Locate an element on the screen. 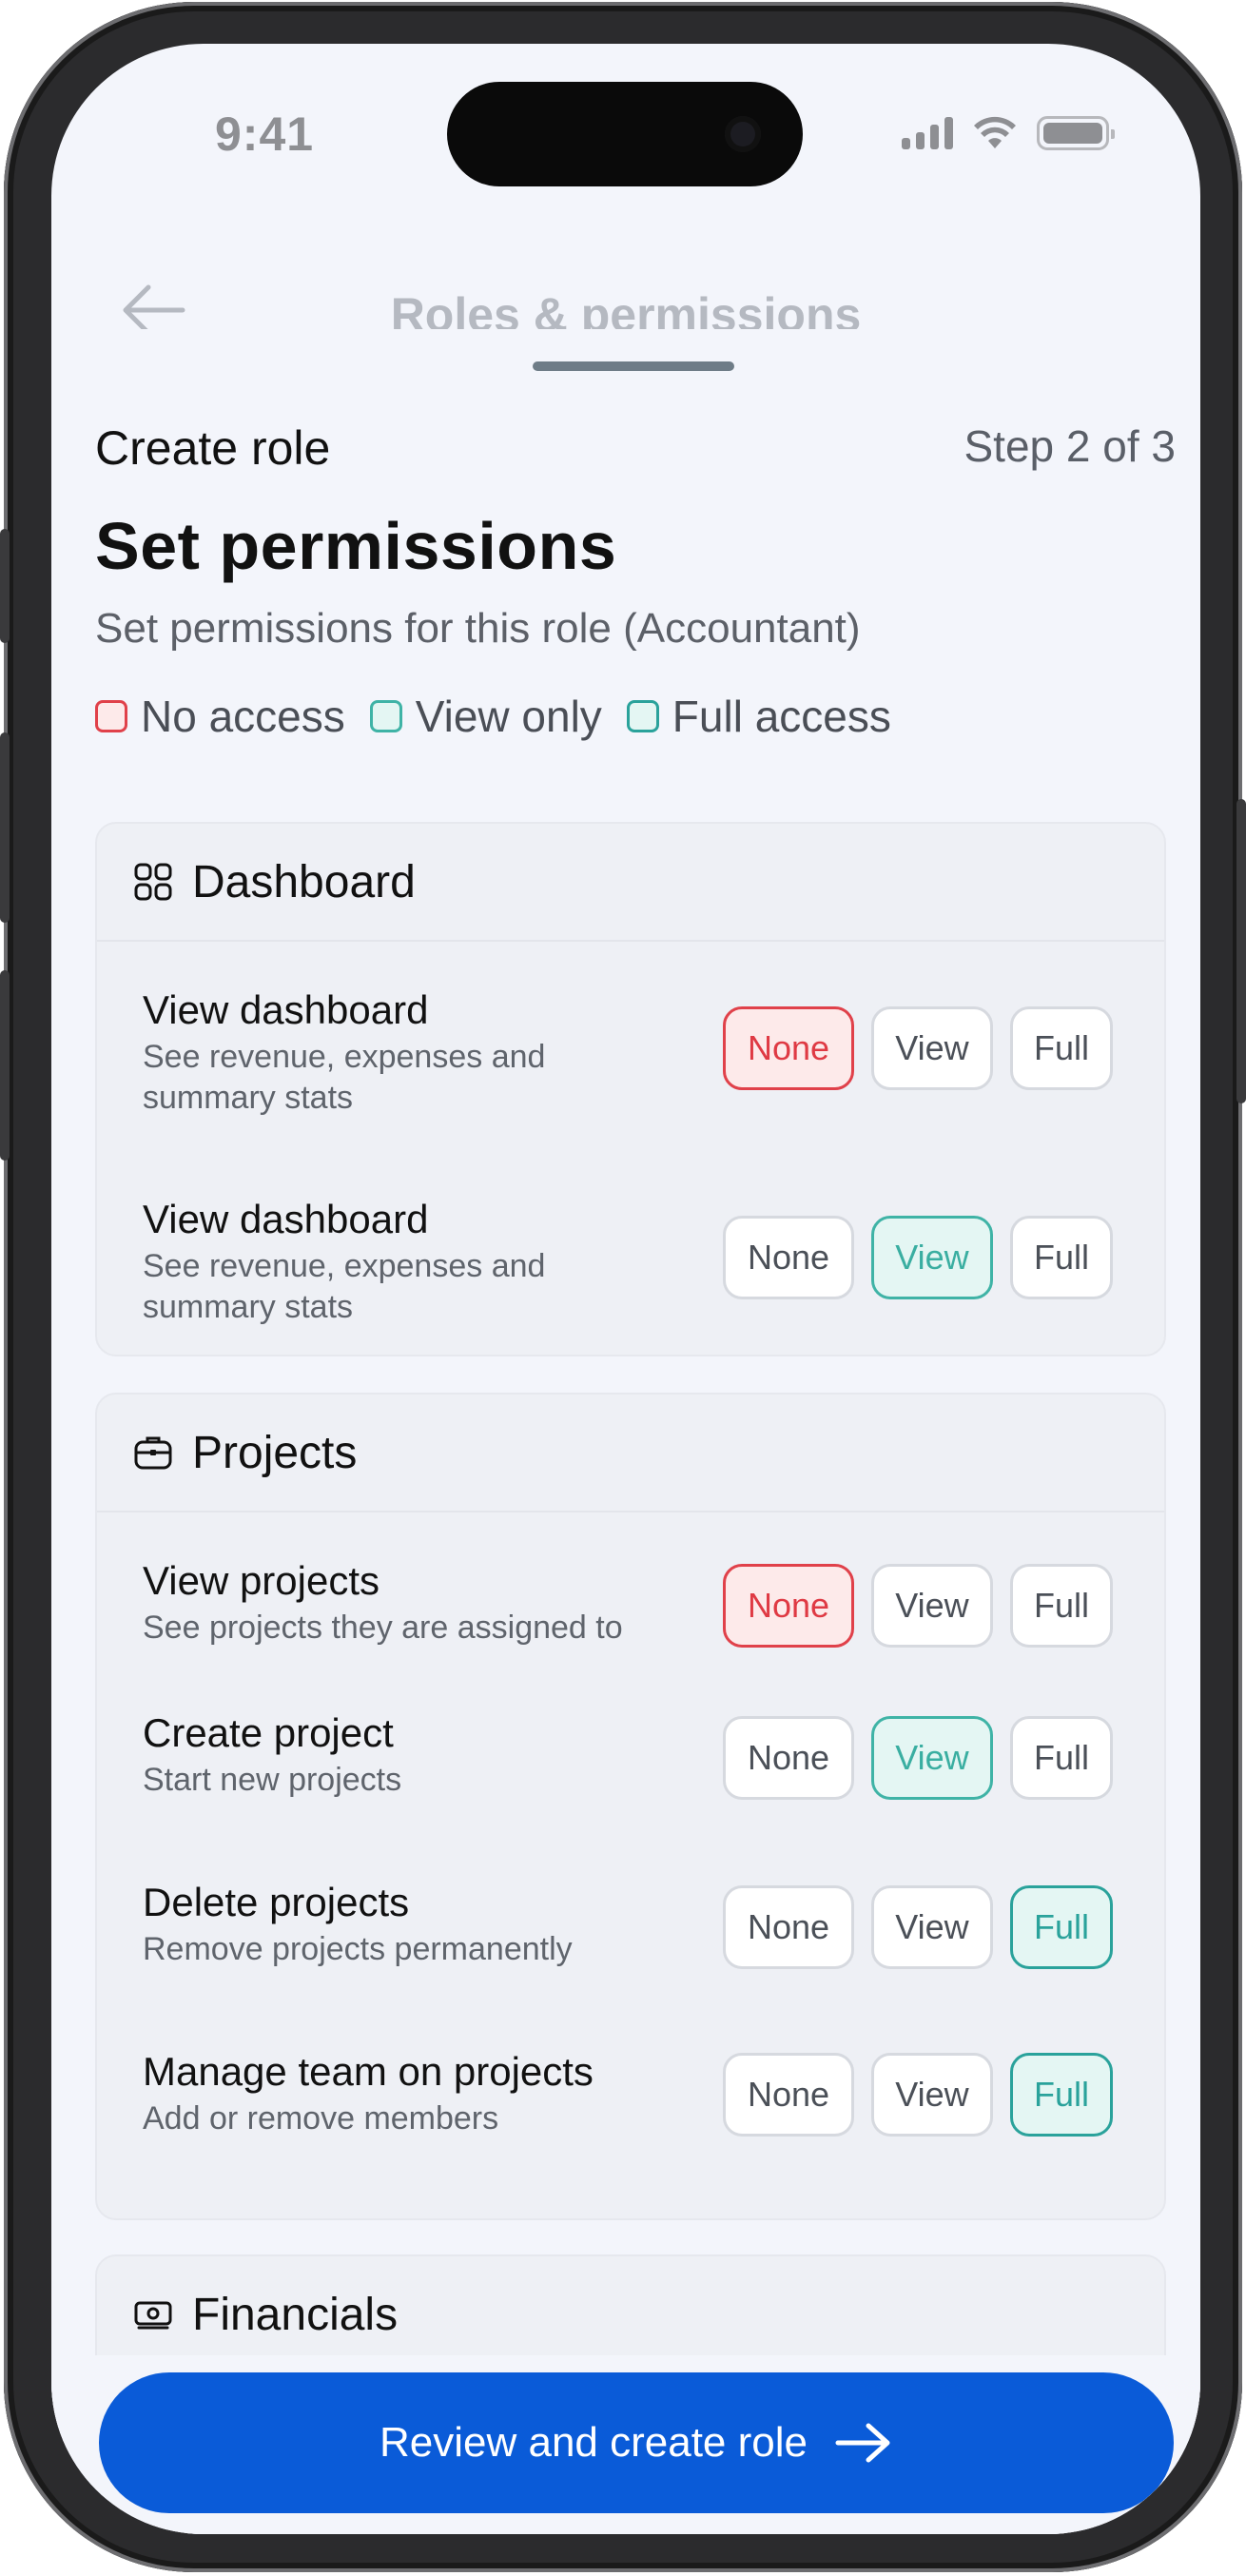 The width and height of the screenshot is (1246, 2576). review-create-role-button: Review and create role is located at coordinates (636, 2442).